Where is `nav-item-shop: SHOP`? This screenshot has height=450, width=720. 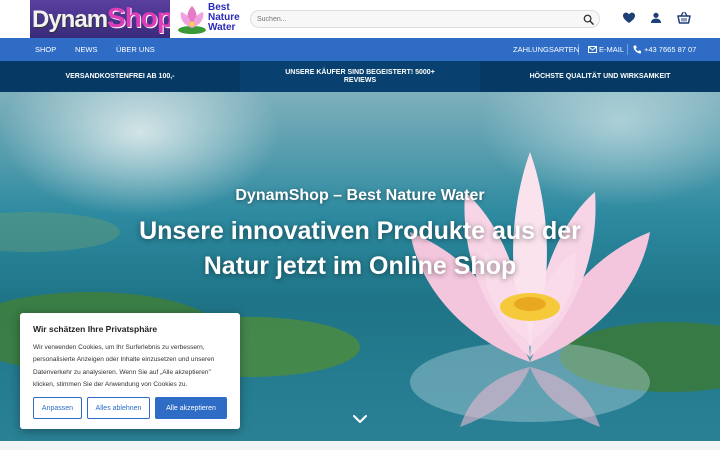
nav-item-shop: SHOP is located at coordinates (45, 49).